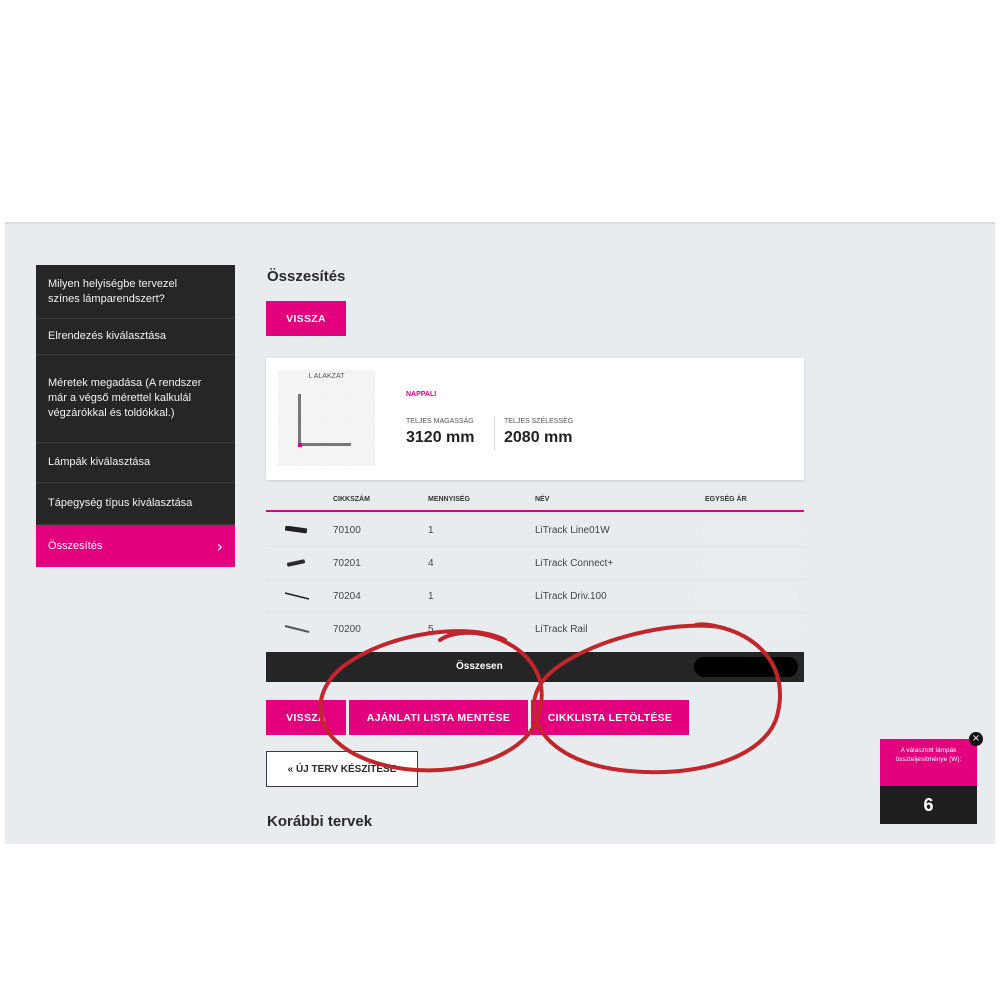 This screenshot has height=1000, width=1000. Describe the element at coordinates (574, 563) in the screenshot. I see `name-cell: LiTrack Connect+` at that location.